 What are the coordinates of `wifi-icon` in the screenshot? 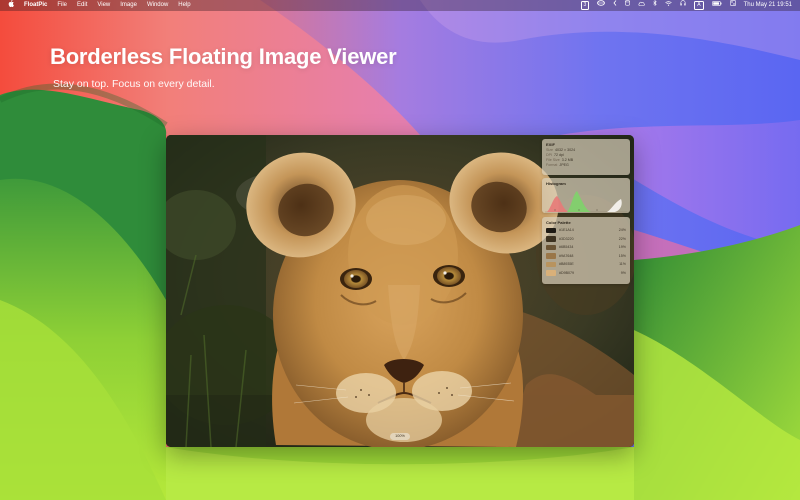 It's located at (669, 5).